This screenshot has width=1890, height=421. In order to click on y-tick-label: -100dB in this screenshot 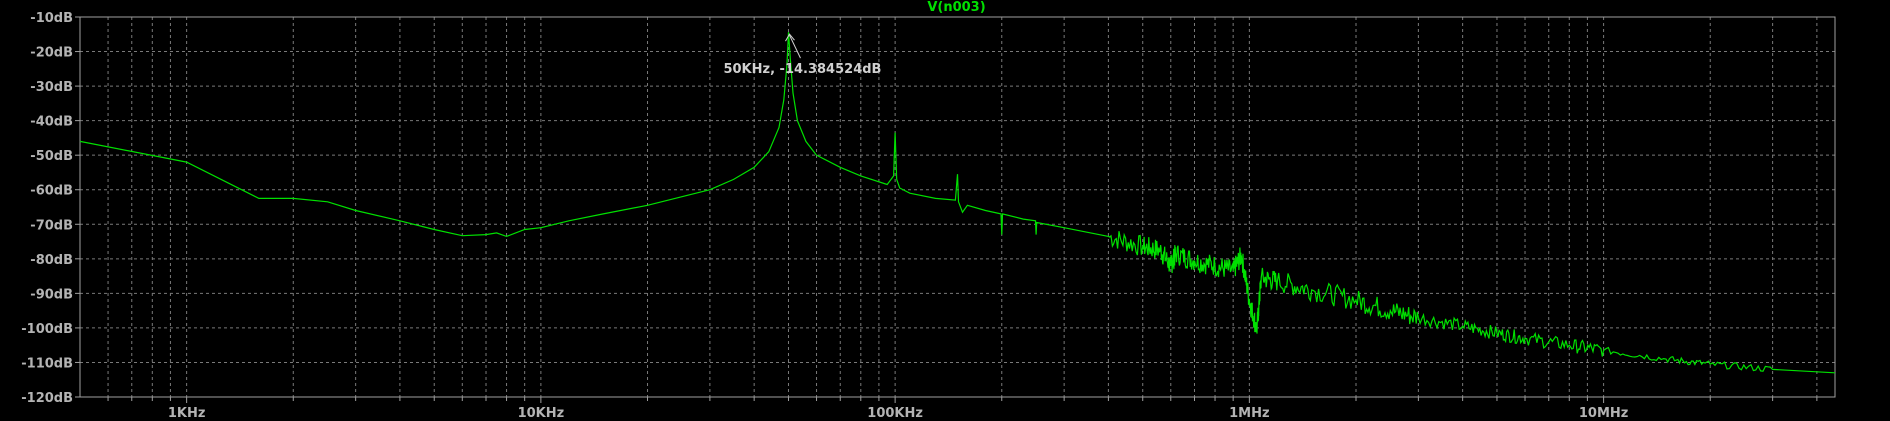, I will do `click(47, 329)`.